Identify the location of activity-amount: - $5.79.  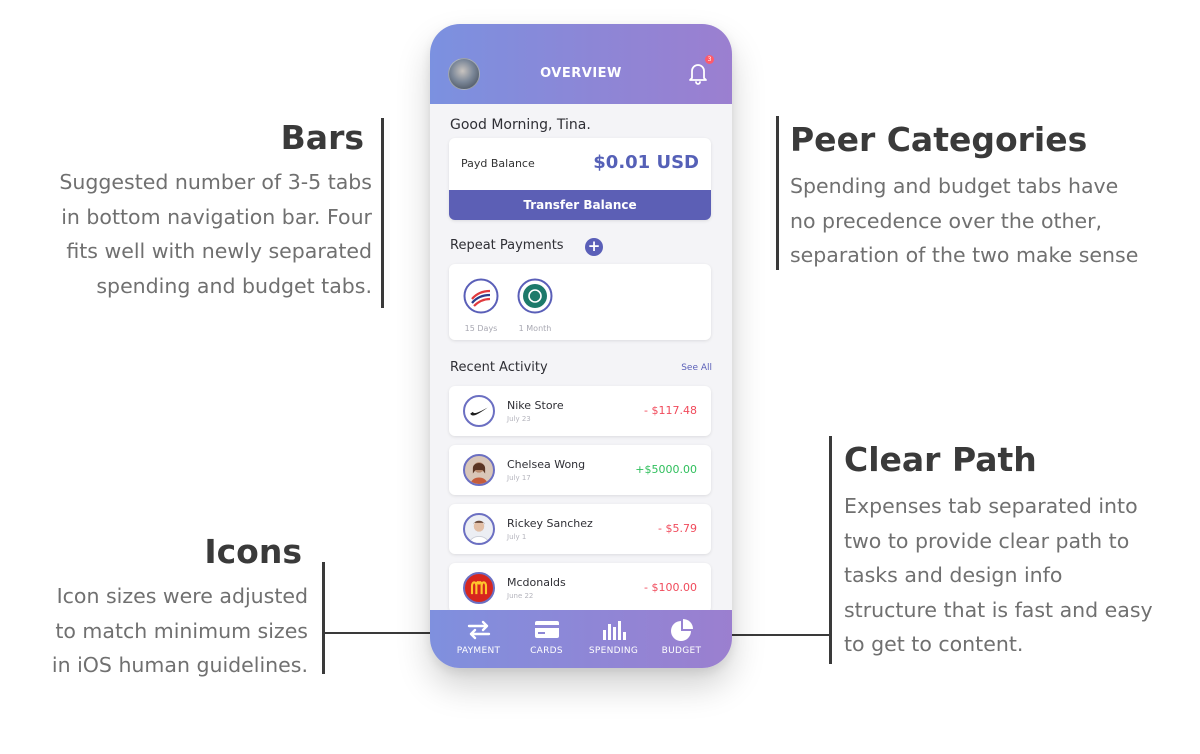
(677, 528).